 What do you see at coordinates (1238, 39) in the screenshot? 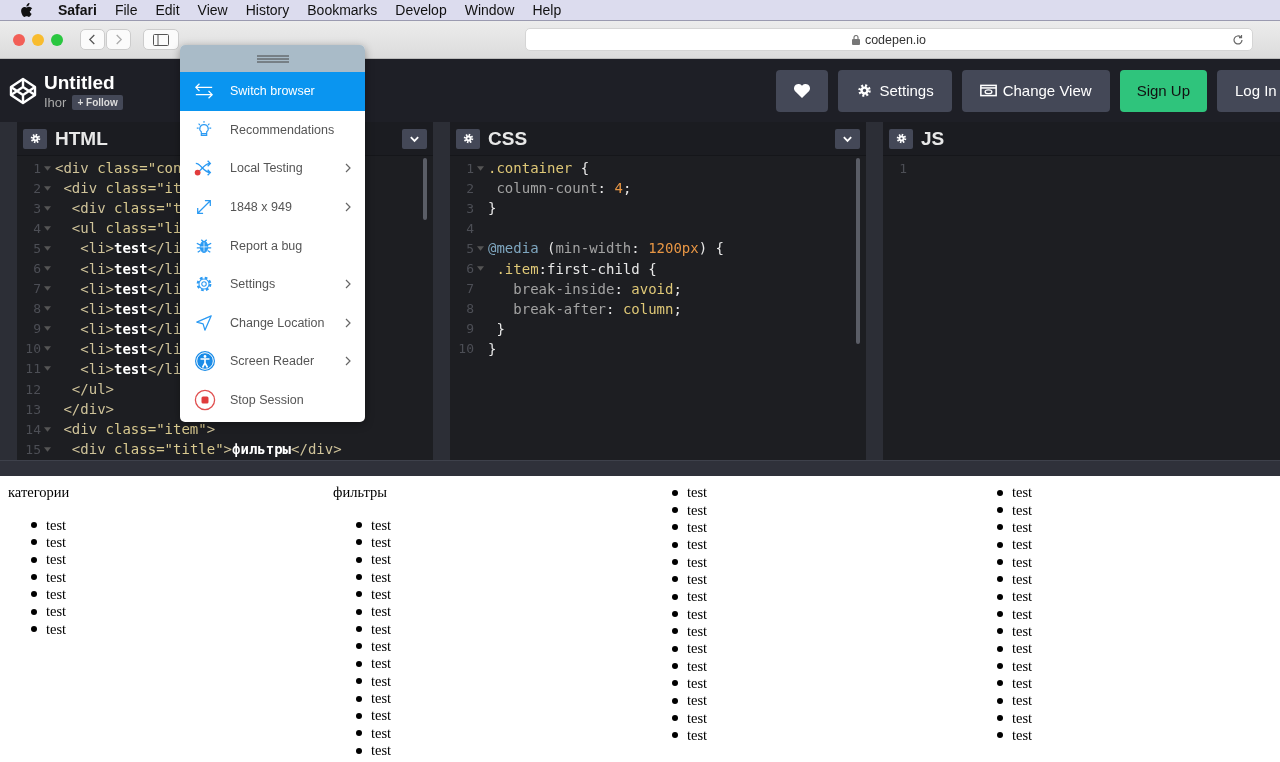
I see `reload-icon` at bounding box center [1238, 39].